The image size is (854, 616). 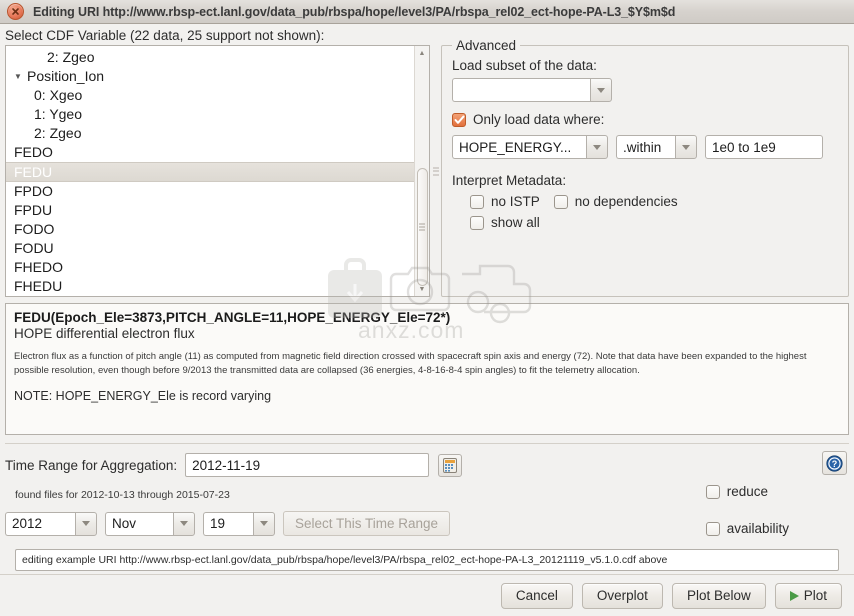 I want to click on reduce-row: reduce, so click(x=747, y=491).